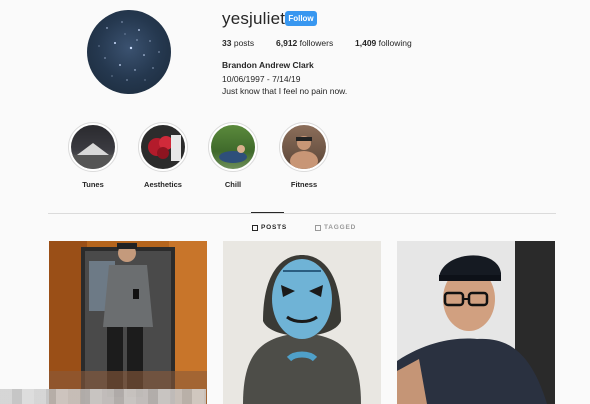  I want to click on profile-avatar, so click(129, 52).